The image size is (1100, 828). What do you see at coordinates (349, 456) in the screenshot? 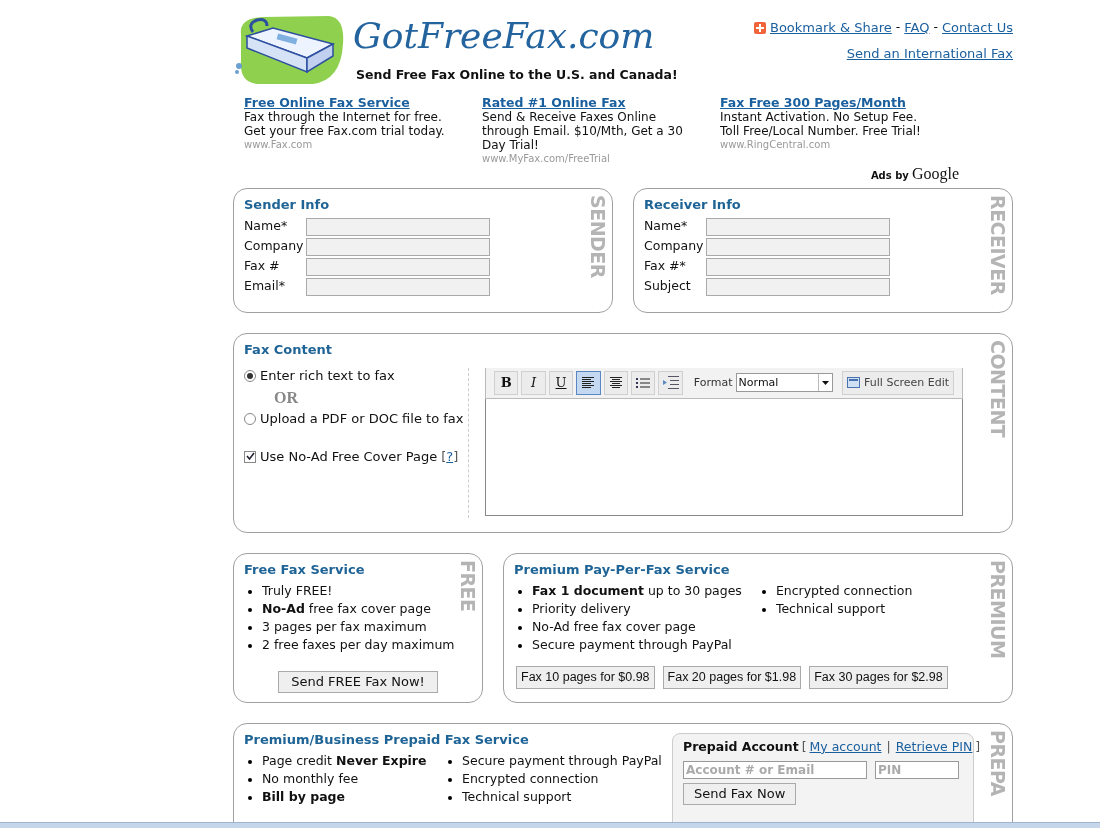
I see `checkbox-label: Use No-Ad Free Cover Page` at bounding box center [349, 456].